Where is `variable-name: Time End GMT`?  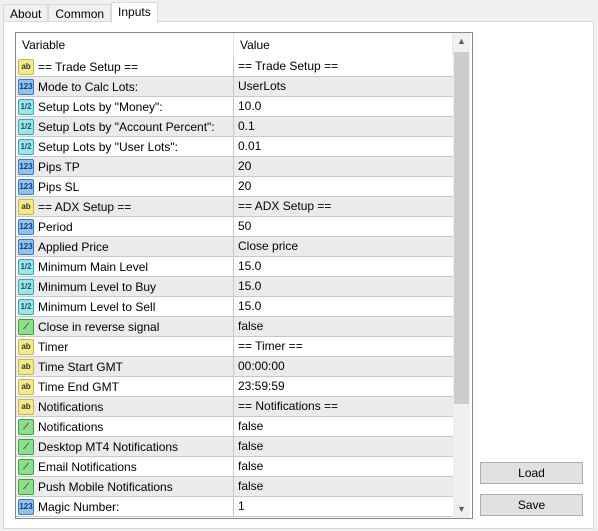 variable-name: Time End GMT is located at coordinates (78, 386).